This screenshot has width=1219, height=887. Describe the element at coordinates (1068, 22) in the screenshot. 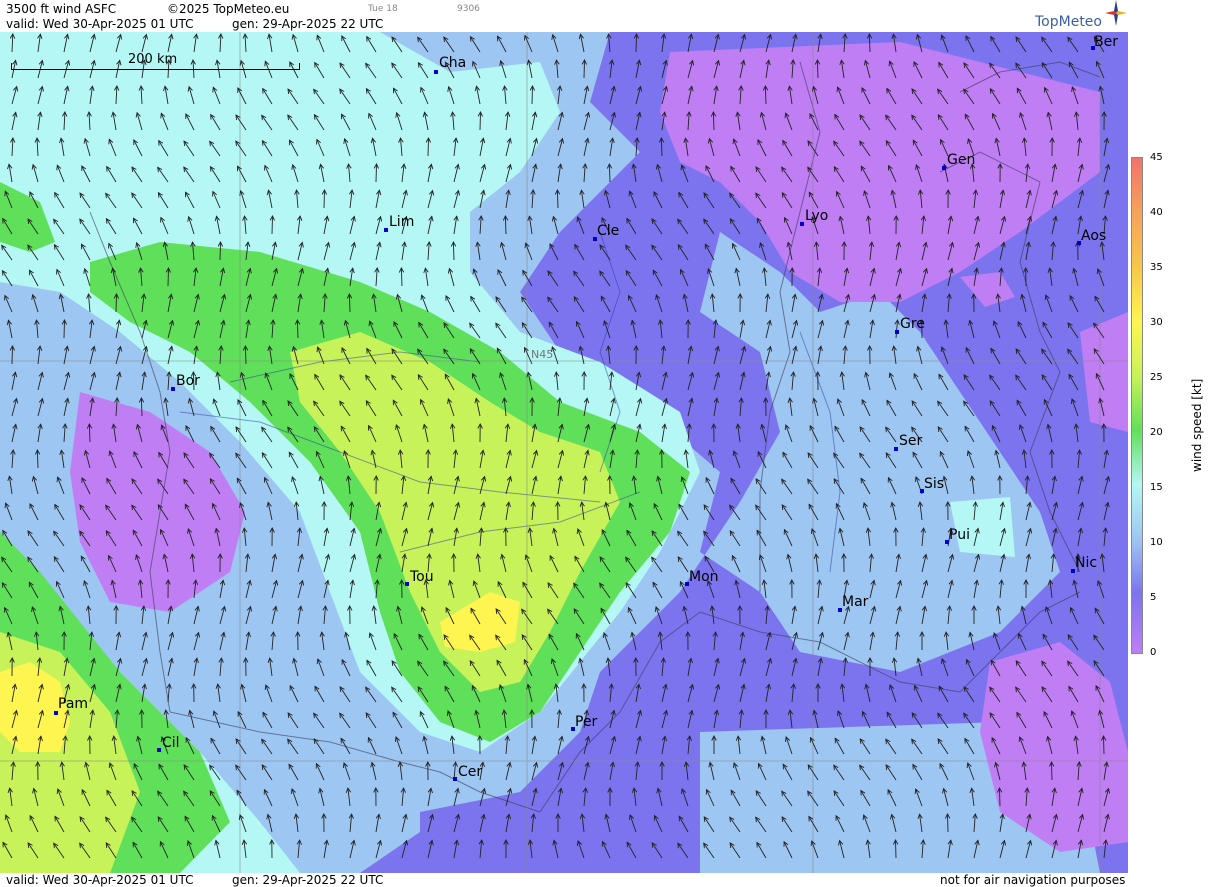

I see `logo-text: TopMeteo` at that location.